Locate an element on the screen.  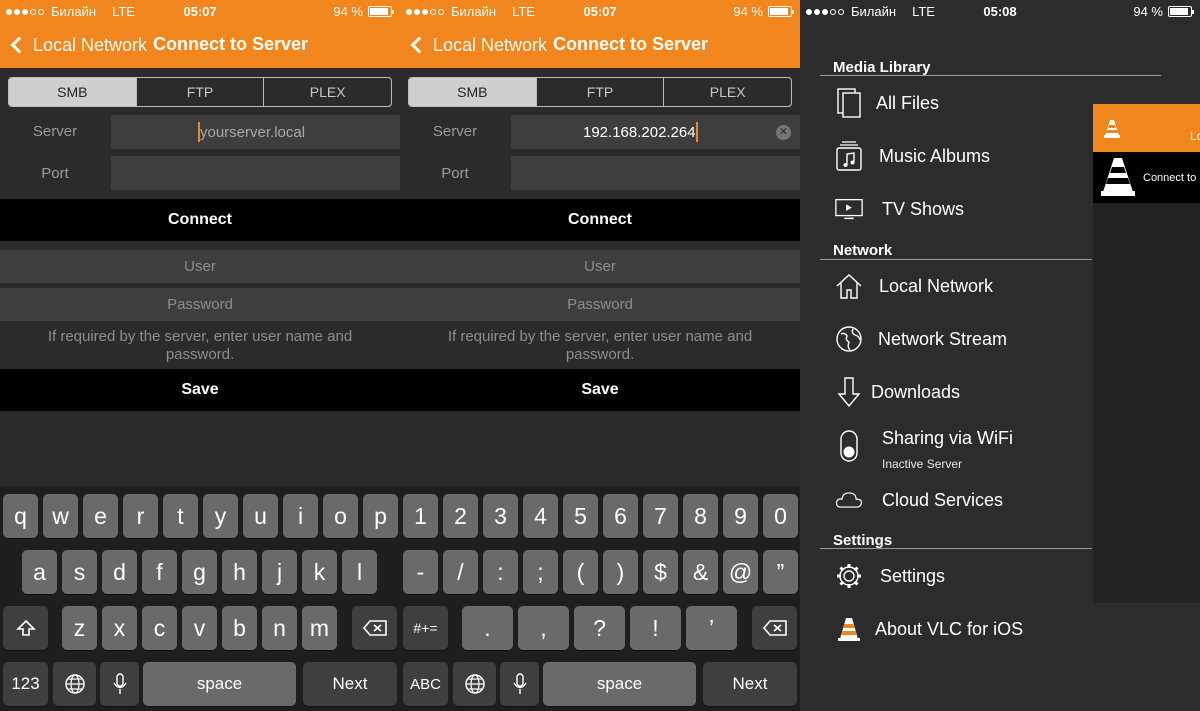
battery-indicator: 94 % is located at coordinates (1163, 11).